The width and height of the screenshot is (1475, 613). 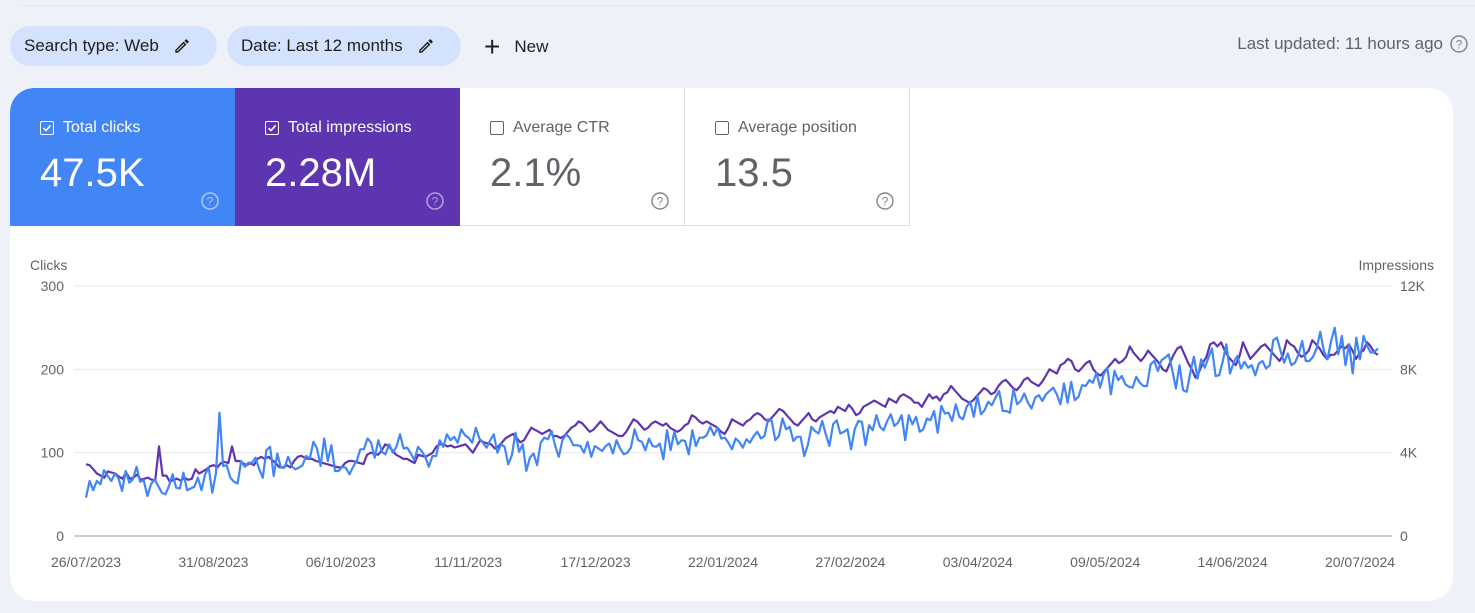 What do you see at coordinates (468, 562) in the screenshot?
I see `x-tick-label: 11/11/2023` at bounding box center [468, 562].